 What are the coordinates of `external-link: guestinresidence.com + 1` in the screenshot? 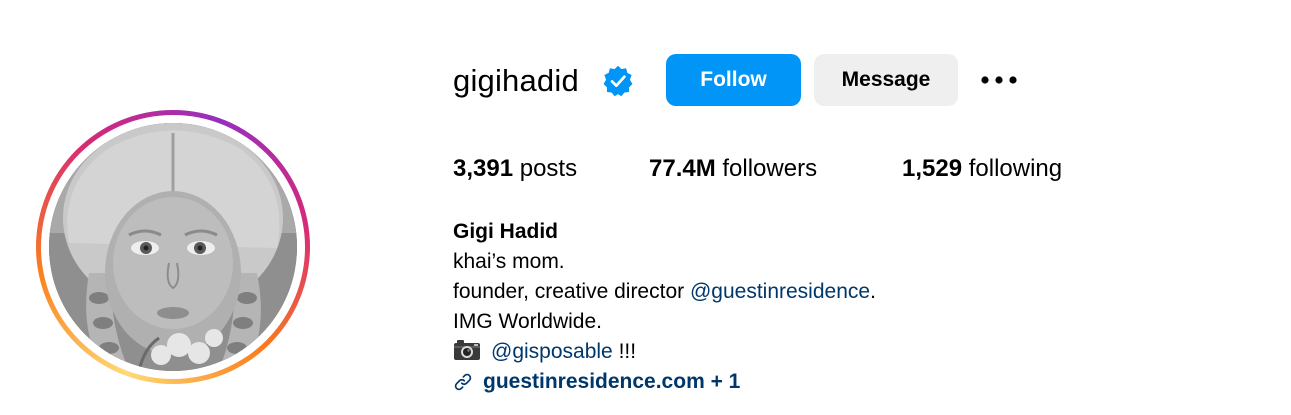 It's located at (664, 382).